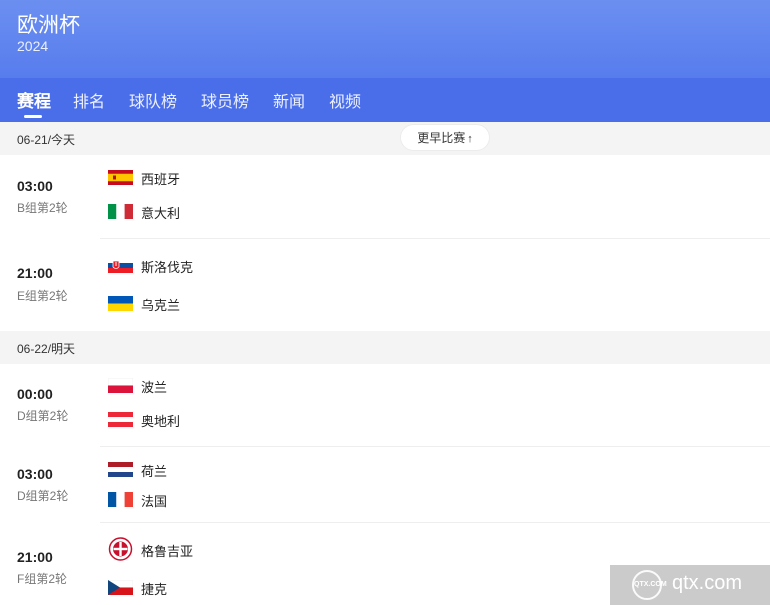  Describe the element at coordinates (385, 347) in the screenshot. I see `date-header: 06-22/明天` at that location.